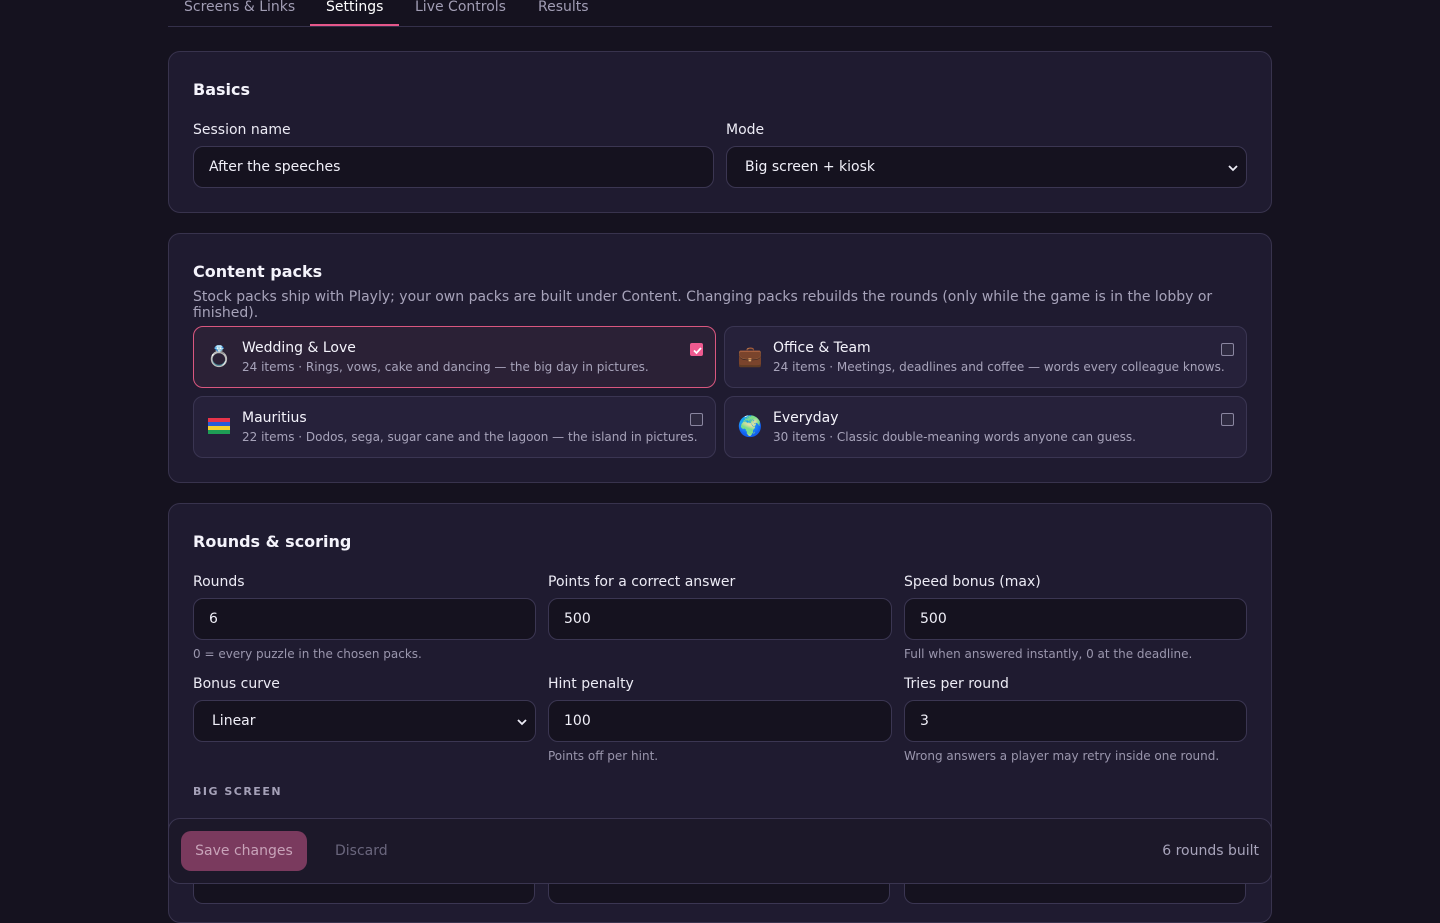  What do you see at coordinates (219, 426) in the screenshot?
I see `mauritius-flag-icon` at bounding box center [219, 426].